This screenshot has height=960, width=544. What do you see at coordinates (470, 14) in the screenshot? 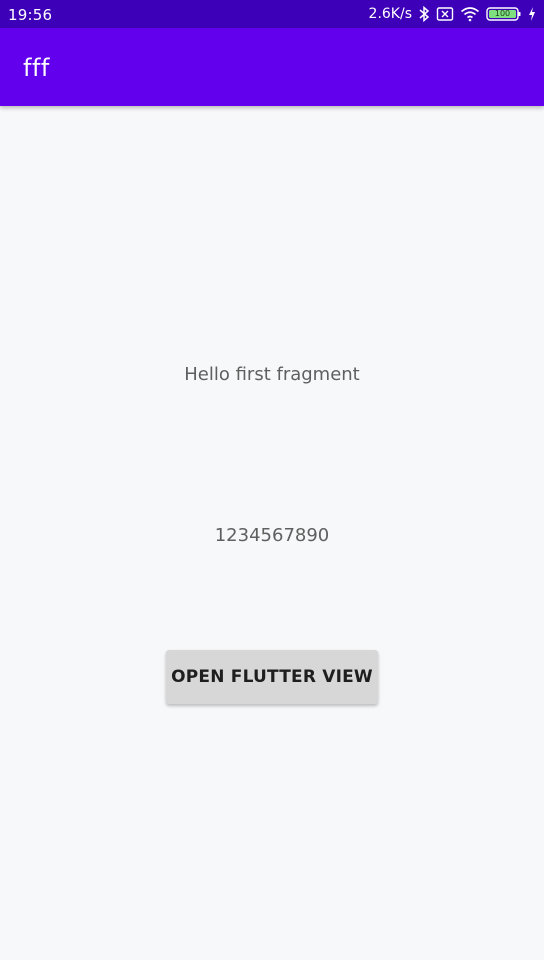
I see `wifi-icon` at bounding box center [470, 14].